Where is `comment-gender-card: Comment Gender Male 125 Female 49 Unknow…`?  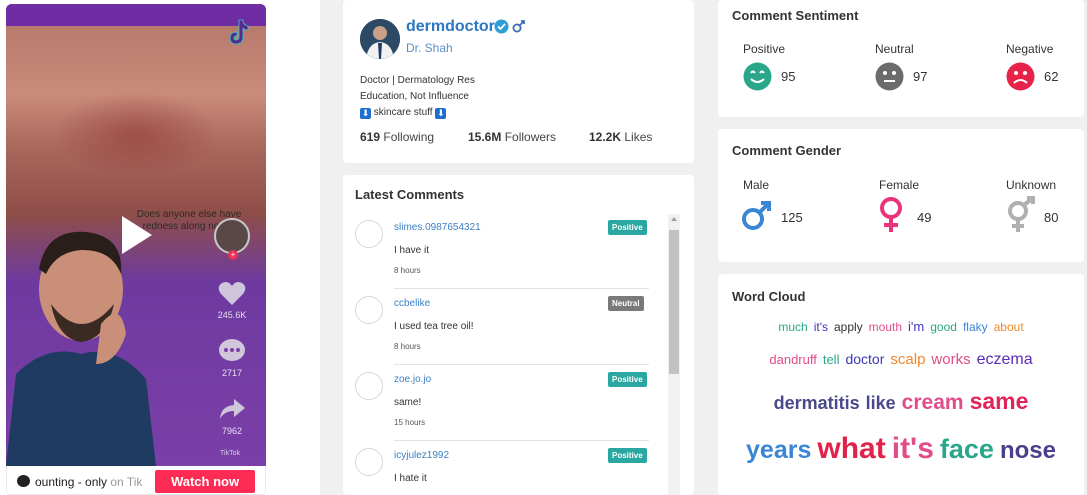 comment-gender-card: Comment Gender Male 125 Female 49 Unknow… is located at coordinates (901, 195).